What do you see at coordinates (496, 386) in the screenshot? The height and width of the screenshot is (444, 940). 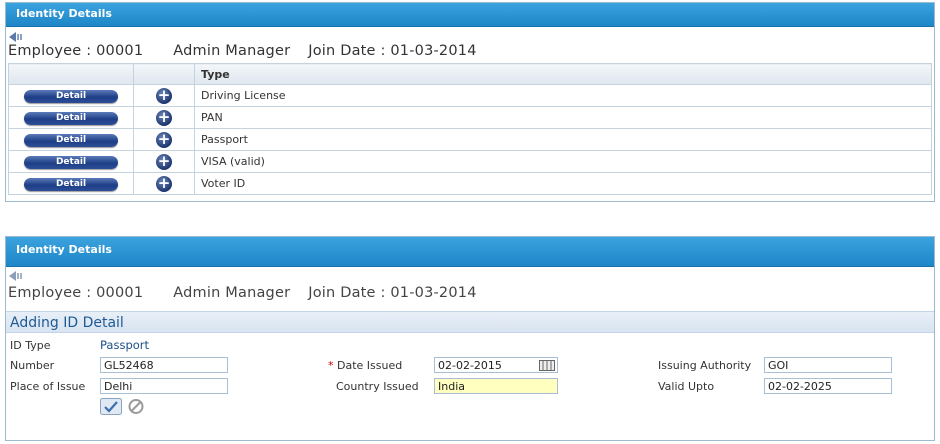 I see `country-issued-field: India` at bounding box center [496, 386].